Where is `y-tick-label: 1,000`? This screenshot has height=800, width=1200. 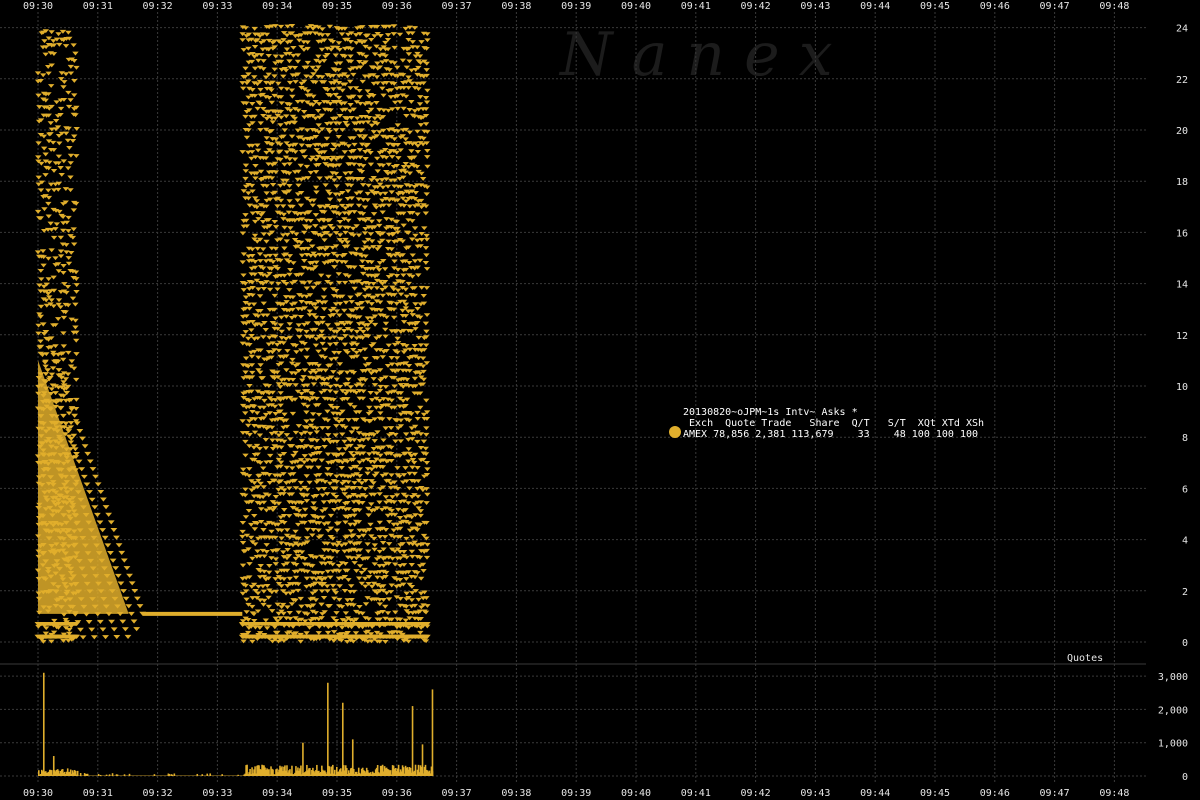
y-tick-label: 1,000 is located at coordinates (1173, 744).